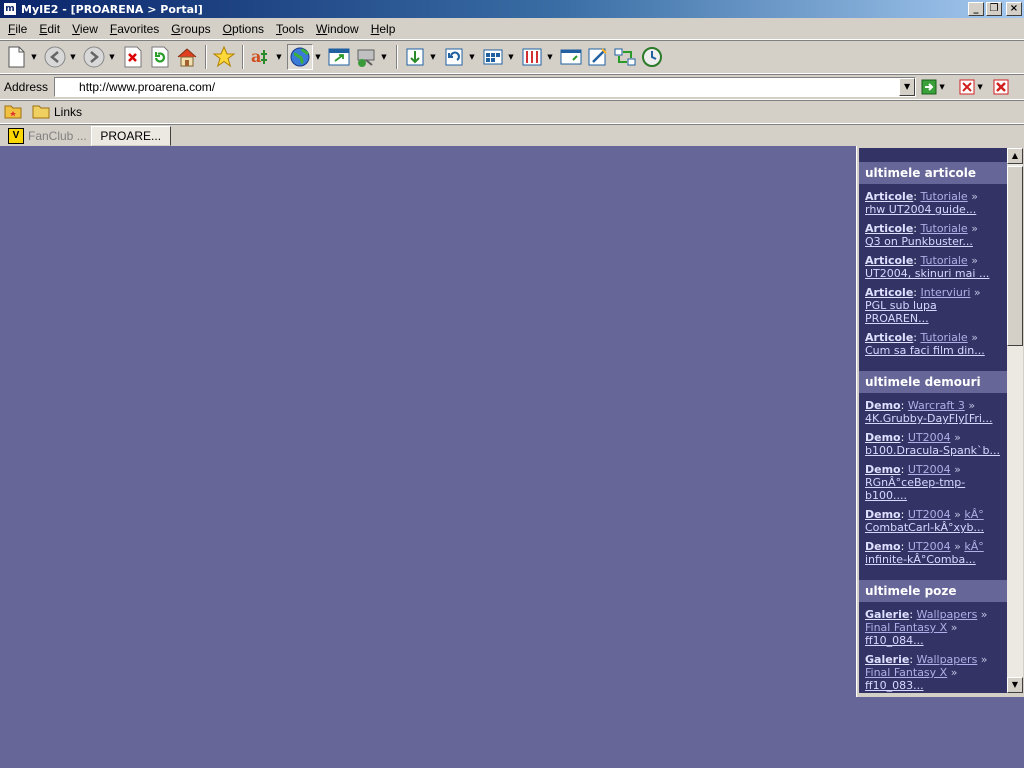 The height and width of the screenshot is (768, 1024). Describe the element at coordinates (290, 29) in the screenshot. I see `menu-tools: Tools` at that location.